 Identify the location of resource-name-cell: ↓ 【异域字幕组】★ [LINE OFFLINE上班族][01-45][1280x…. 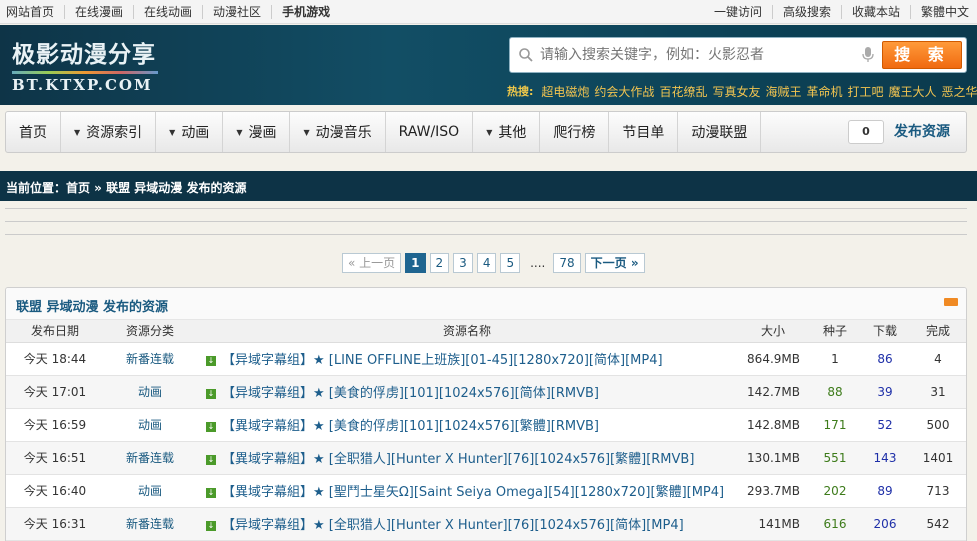
(467, 359).